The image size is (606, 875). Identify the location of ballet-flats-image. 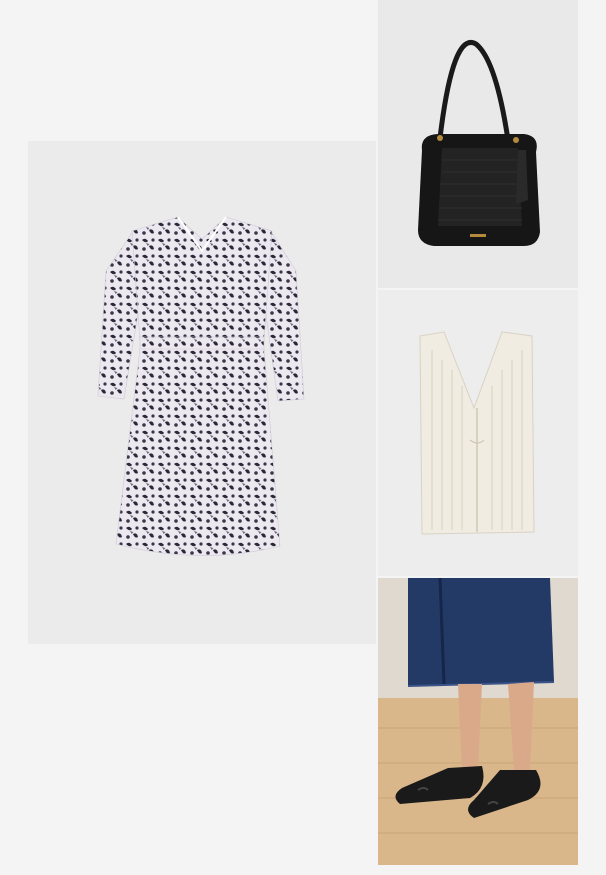
(478, 721).